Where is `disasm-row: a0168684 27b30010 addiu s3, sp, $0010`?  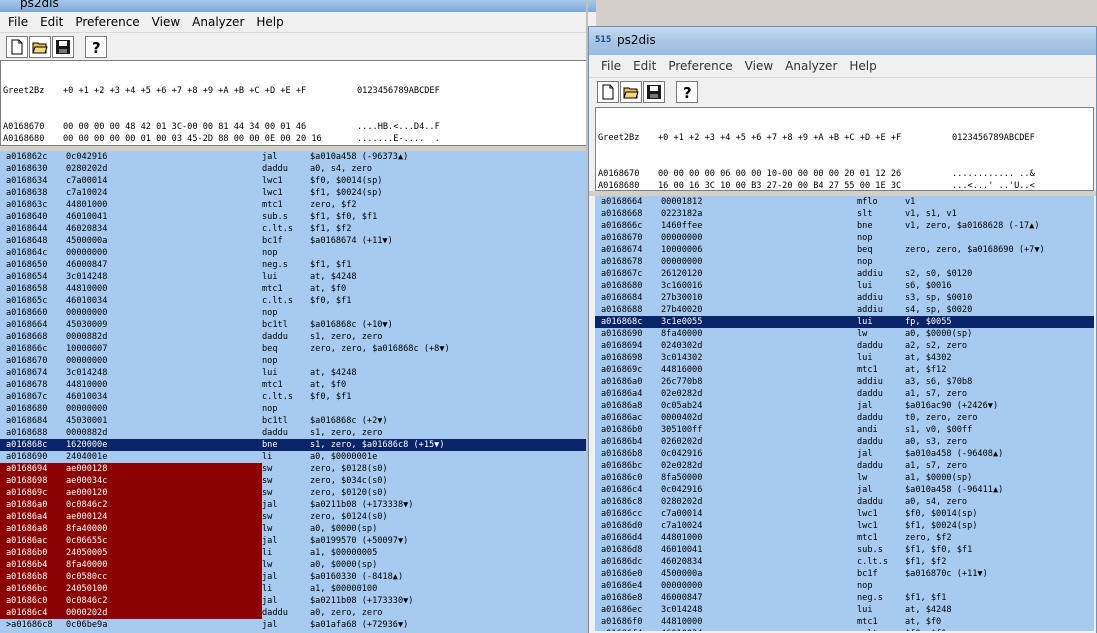
disasm-row: a0168684 27b30010 addiu s3, sp, $0010 is located at coordinates (844, 298).